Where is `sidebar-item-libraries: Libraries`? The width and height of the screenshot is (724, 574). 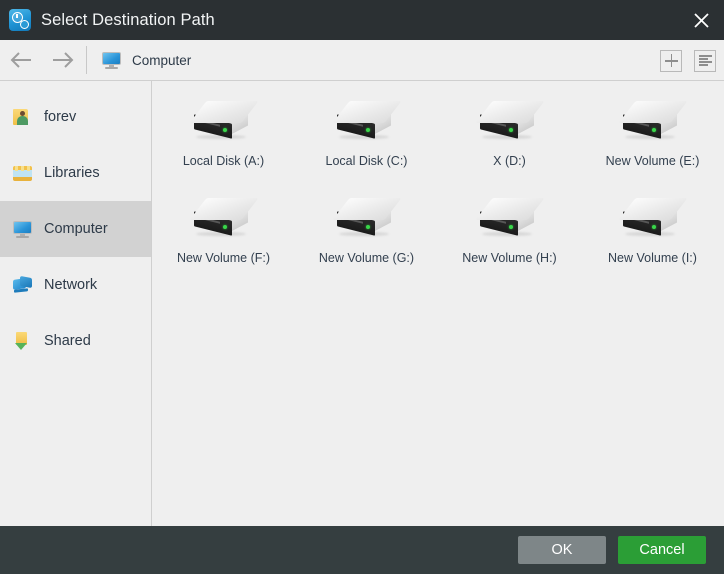
sidebar-item-libraries: Libraries is located at coordinates (75, 173).